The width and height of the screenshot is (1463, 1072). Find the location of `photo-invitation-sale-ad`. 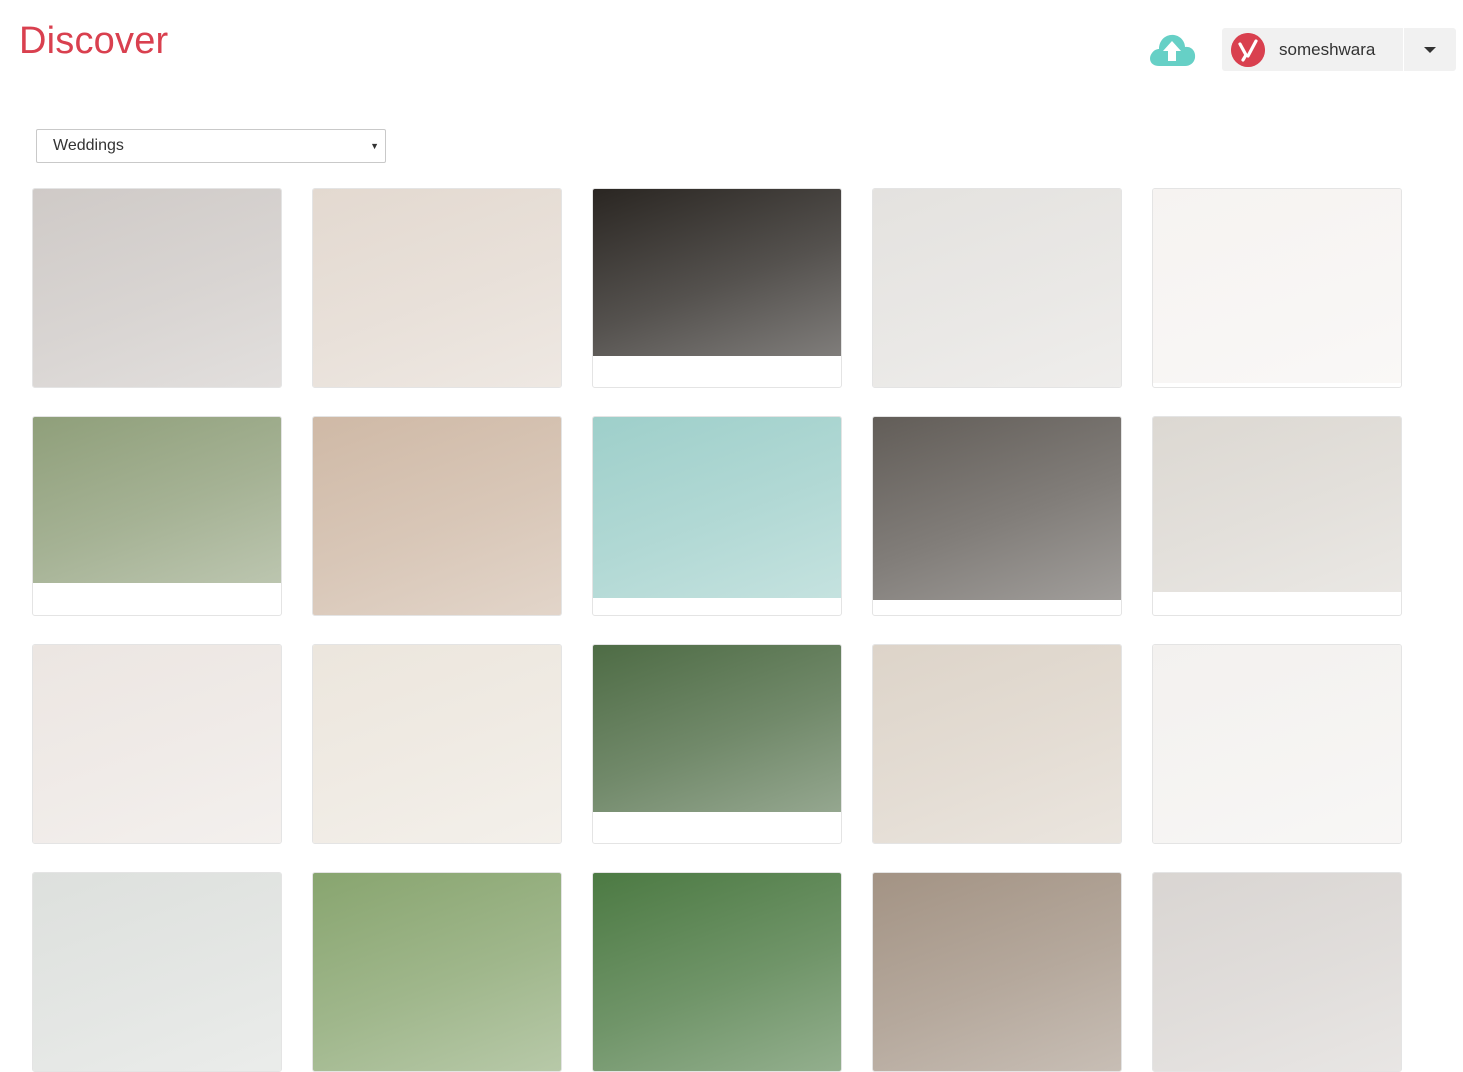

photo-invitation-sale-ad is located at coordinates (1277, 286).